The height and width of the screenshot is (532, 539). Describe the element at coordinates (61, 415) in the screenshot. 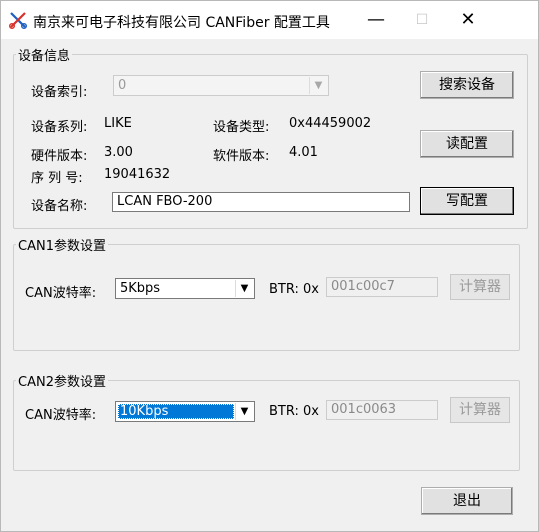

I see `can2-baud-label: CAN波特率:` at that location.